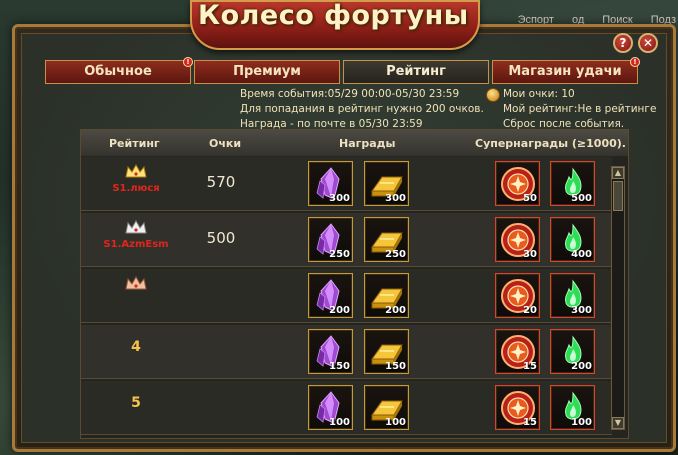 Image resolution: width=678 pixels, height=455 pixels. What do you see at coordinates (330, 183) in the screenshot?
I see `reward-crystal-slot: 300` at bounding box center [330, 183].